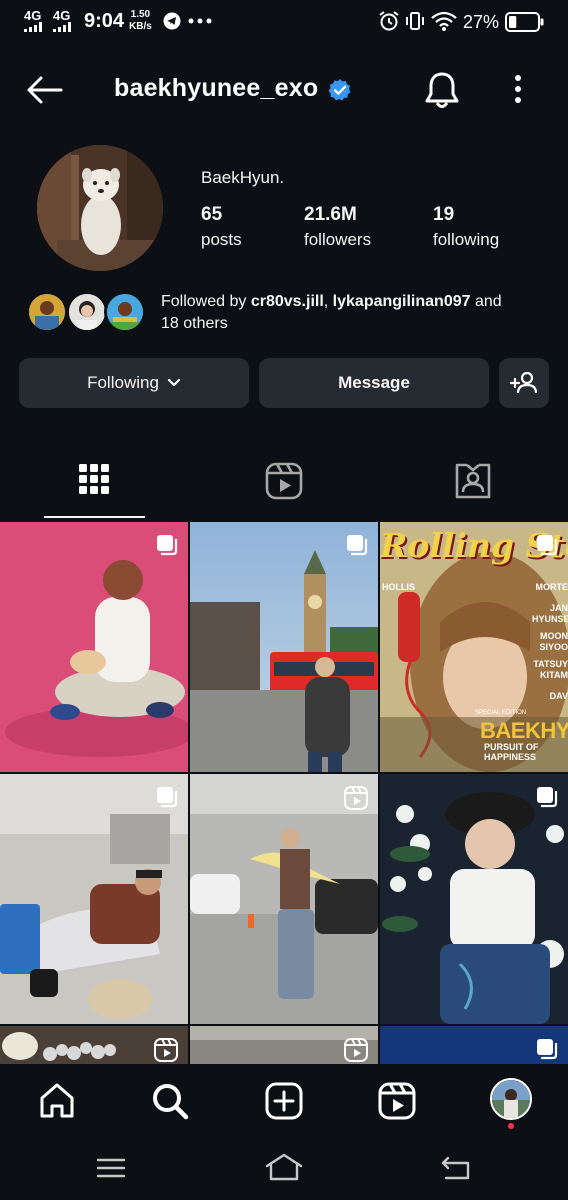 Image resolution: width=568 pixels, height=1200 pixels. I want to click on verified-badge-icon, so click(339, 90).